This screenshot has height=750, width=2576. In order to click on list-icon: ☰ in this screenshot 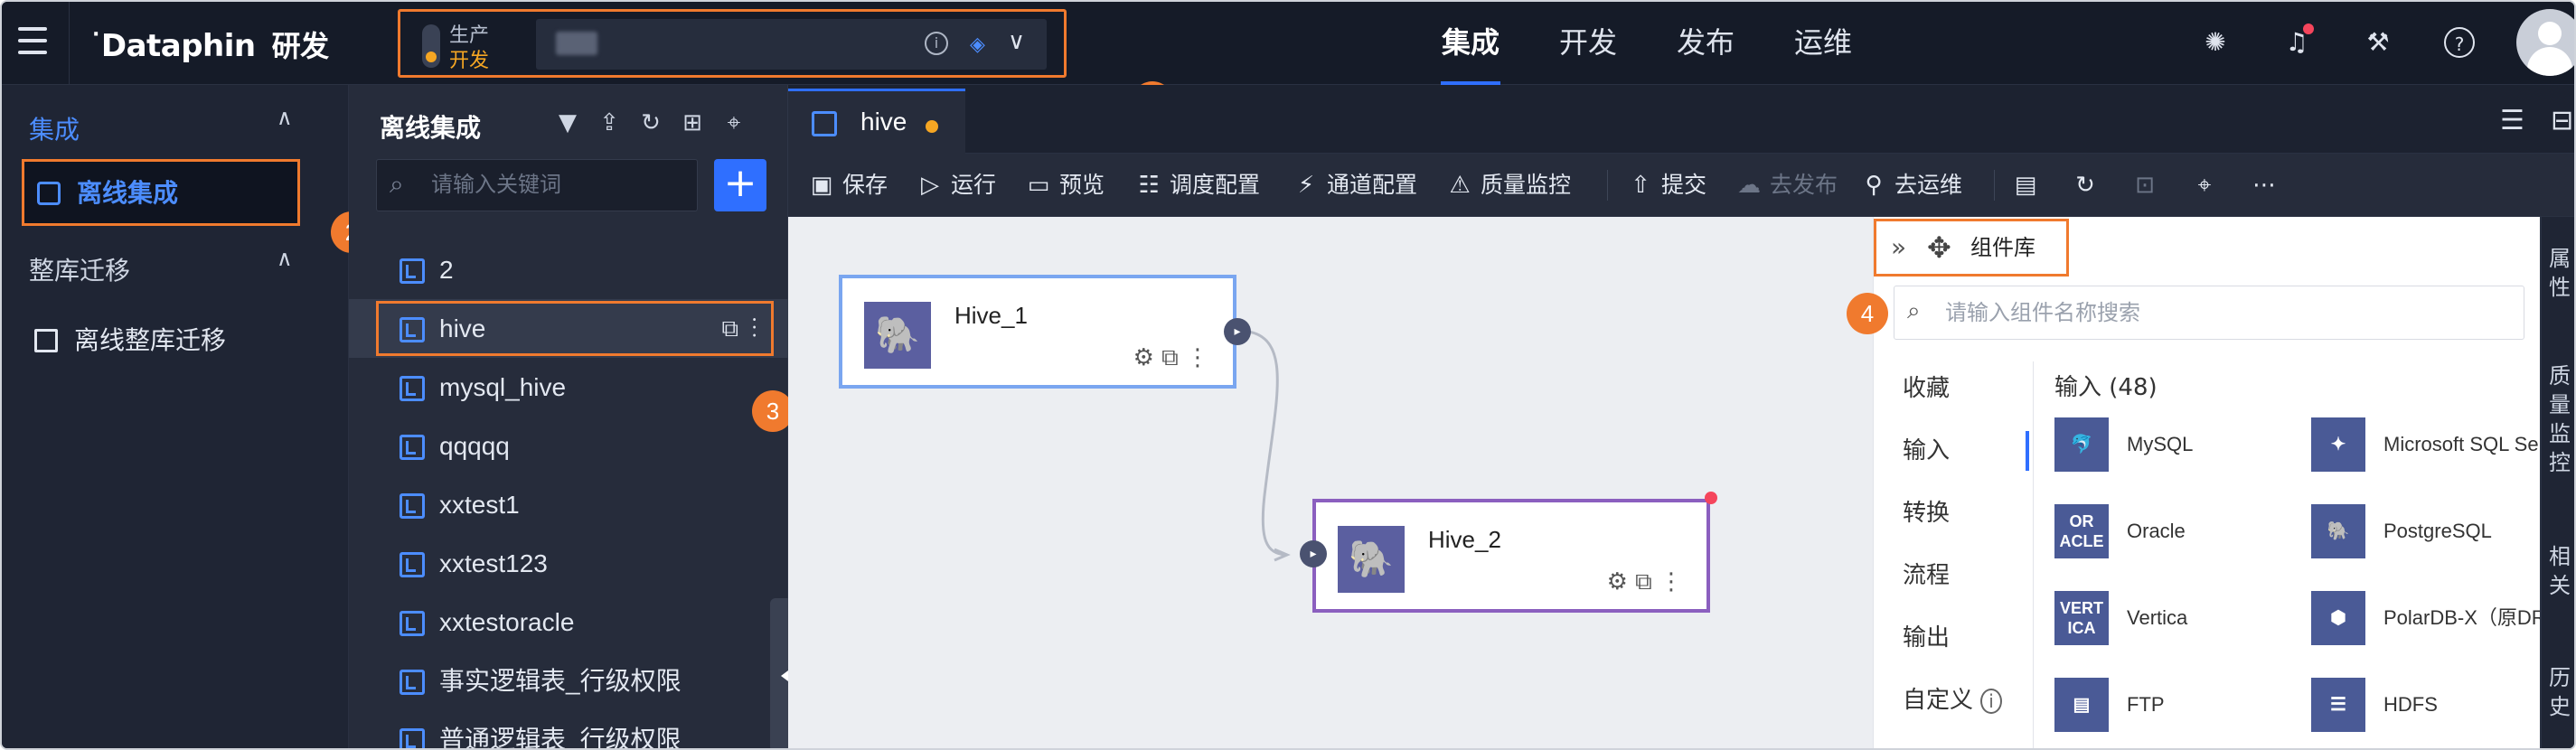, I will do `click(2512, 120)`.